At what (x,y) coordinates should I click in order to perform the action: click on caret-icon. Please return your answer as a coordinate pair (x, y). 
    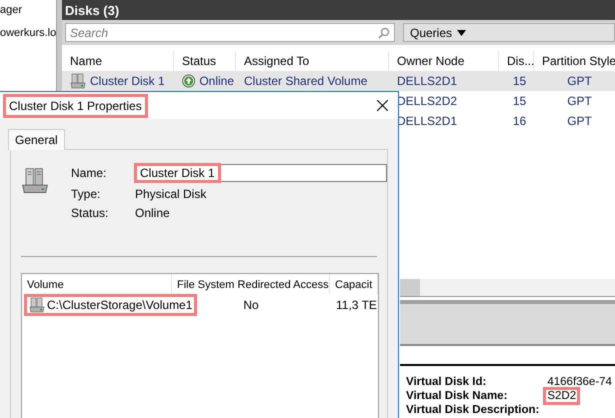
    Looking at the image, I should click on (461, 33).